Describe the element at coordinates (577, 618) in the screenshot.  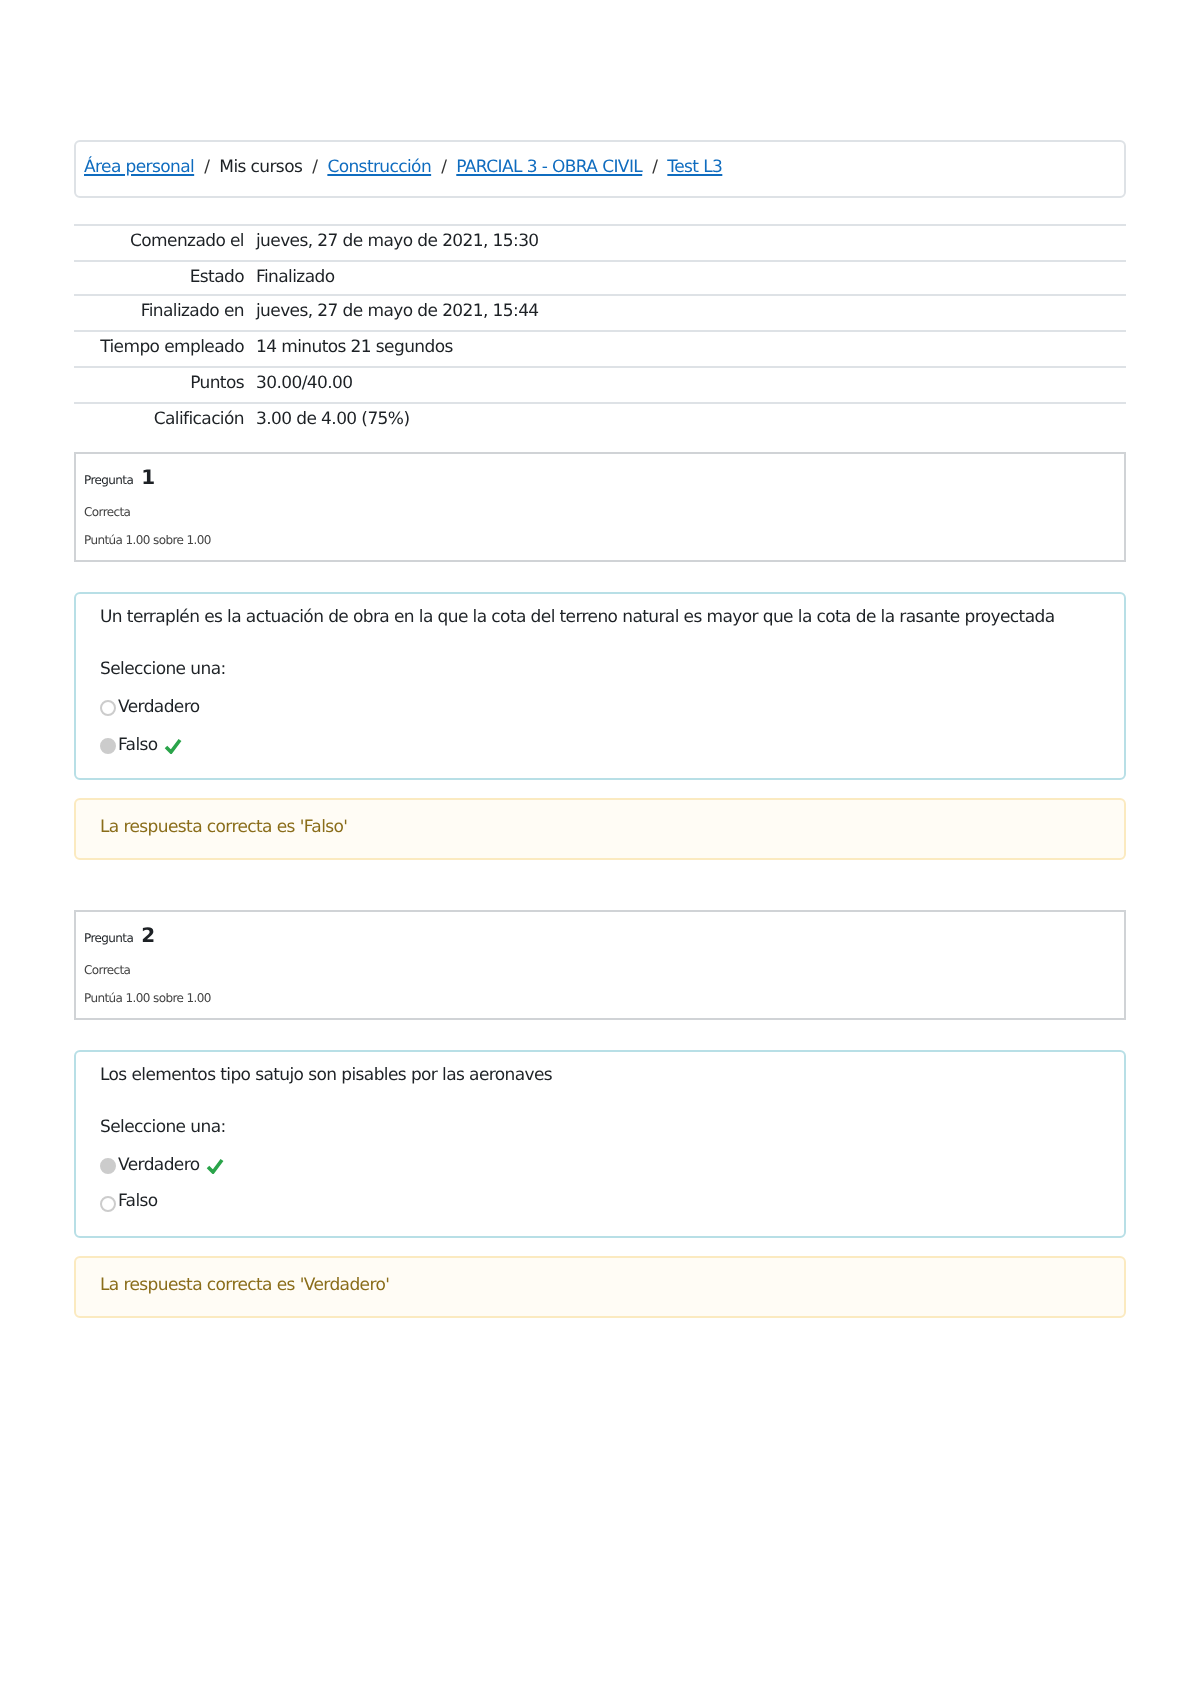
I see `question-text: Un terraplén es la actuación de obra en la que la cota del terreno natural es mayor que la cota de la rasante proyectada` at that location.